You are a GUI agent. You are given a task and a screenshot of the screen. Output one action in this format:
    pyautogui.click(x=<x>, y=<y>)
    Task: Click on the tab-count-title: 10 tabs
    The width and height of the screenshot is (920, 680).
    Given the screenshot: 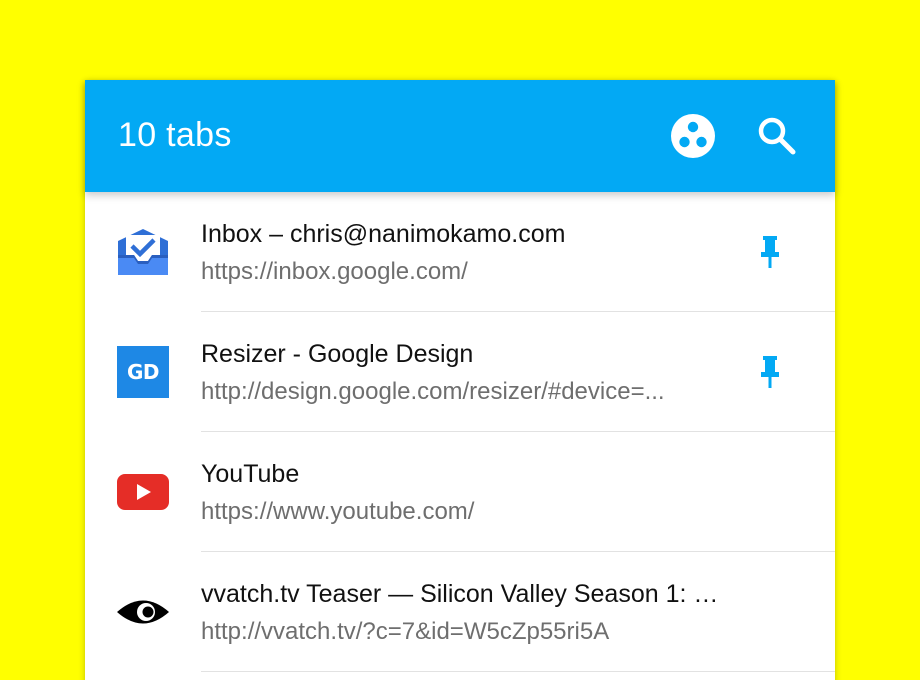 What is the action you would take?
    pyautogui.click(x=175, y=135)
    